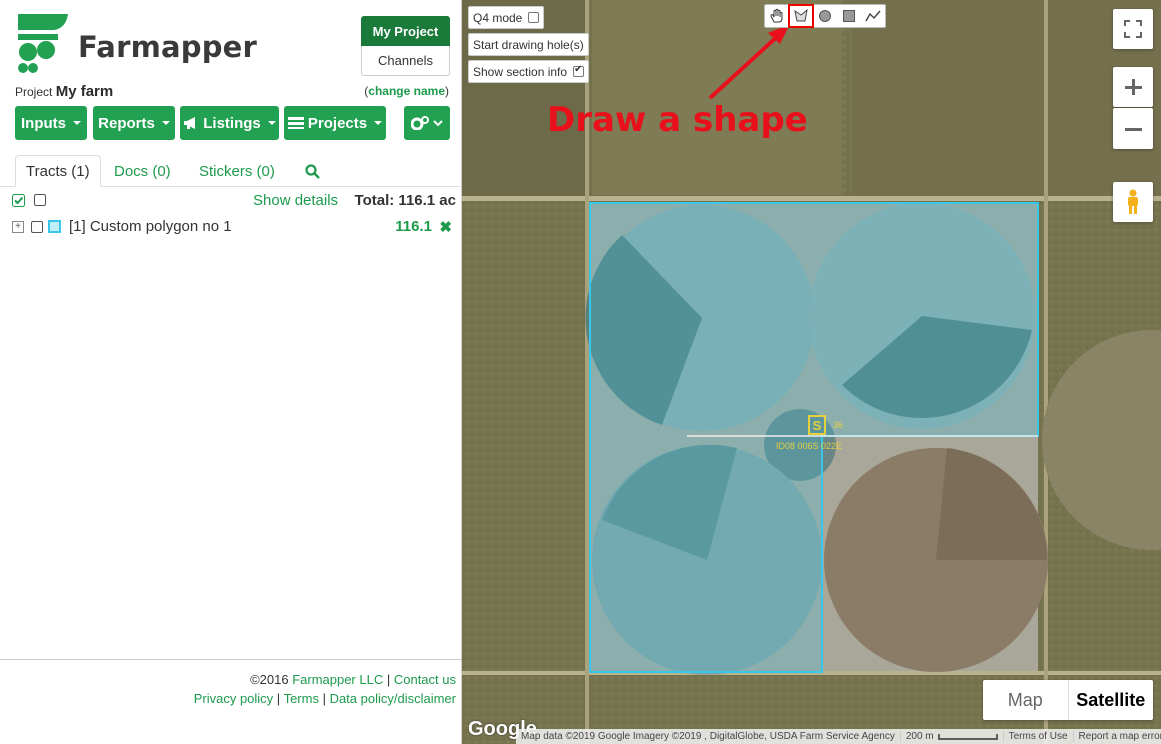  What do you see at coordinates (43, 123) in the screenshot?
I see `inputs-label: Inputs` at bounding box center [43, 123].